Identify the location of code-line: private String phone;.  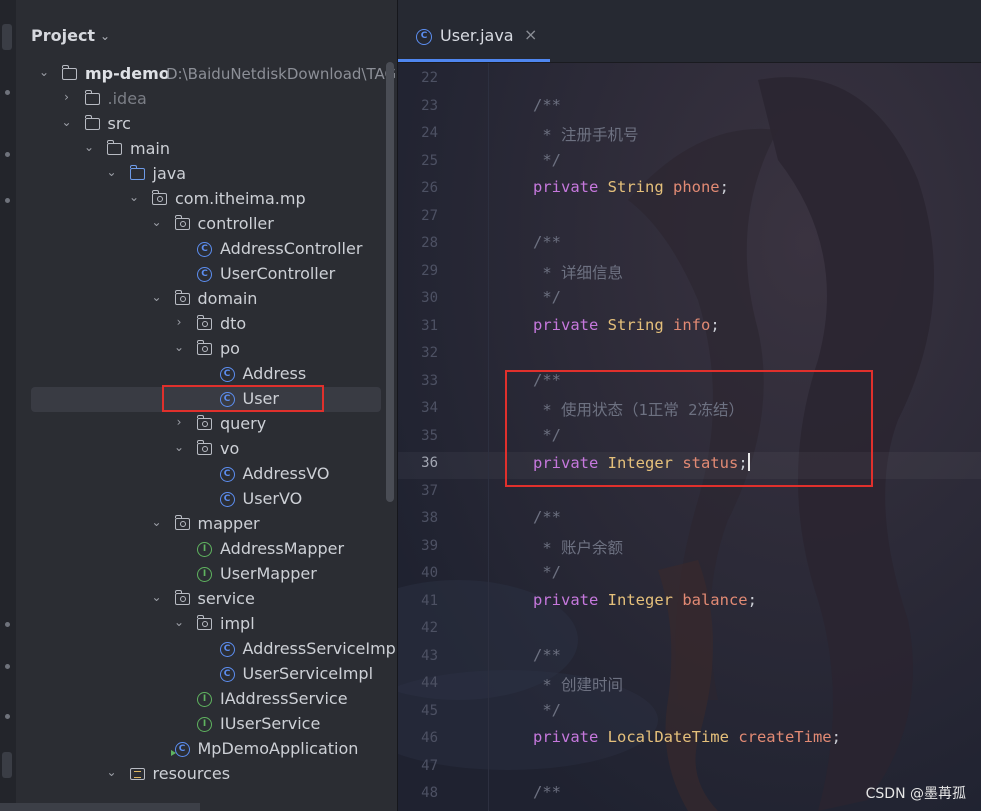
(631, 187).